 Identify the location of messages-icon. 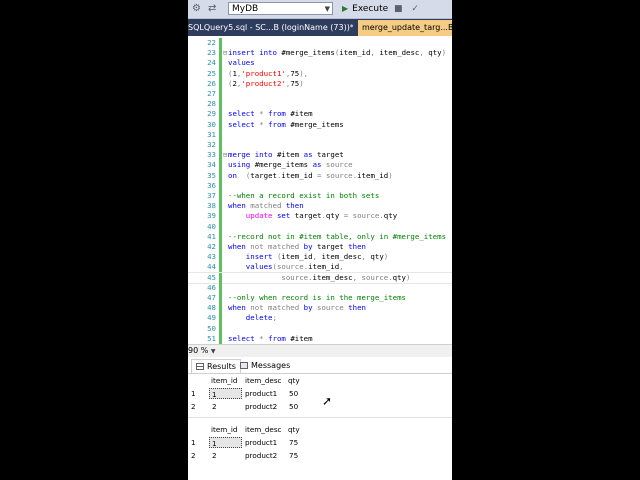
(244, 365).